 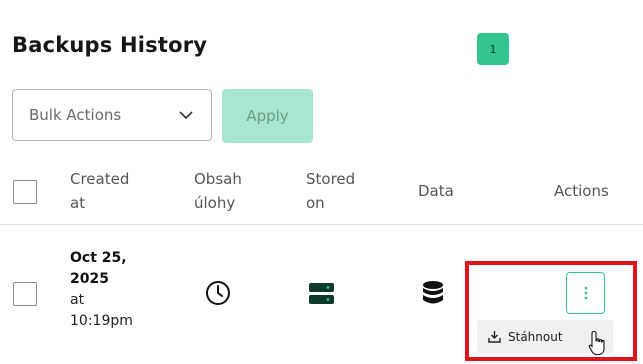 What do you see at coordinates (99, 191) in the screenshot?
I see `header-created-at: Created at` at bounding box center [99, 191].